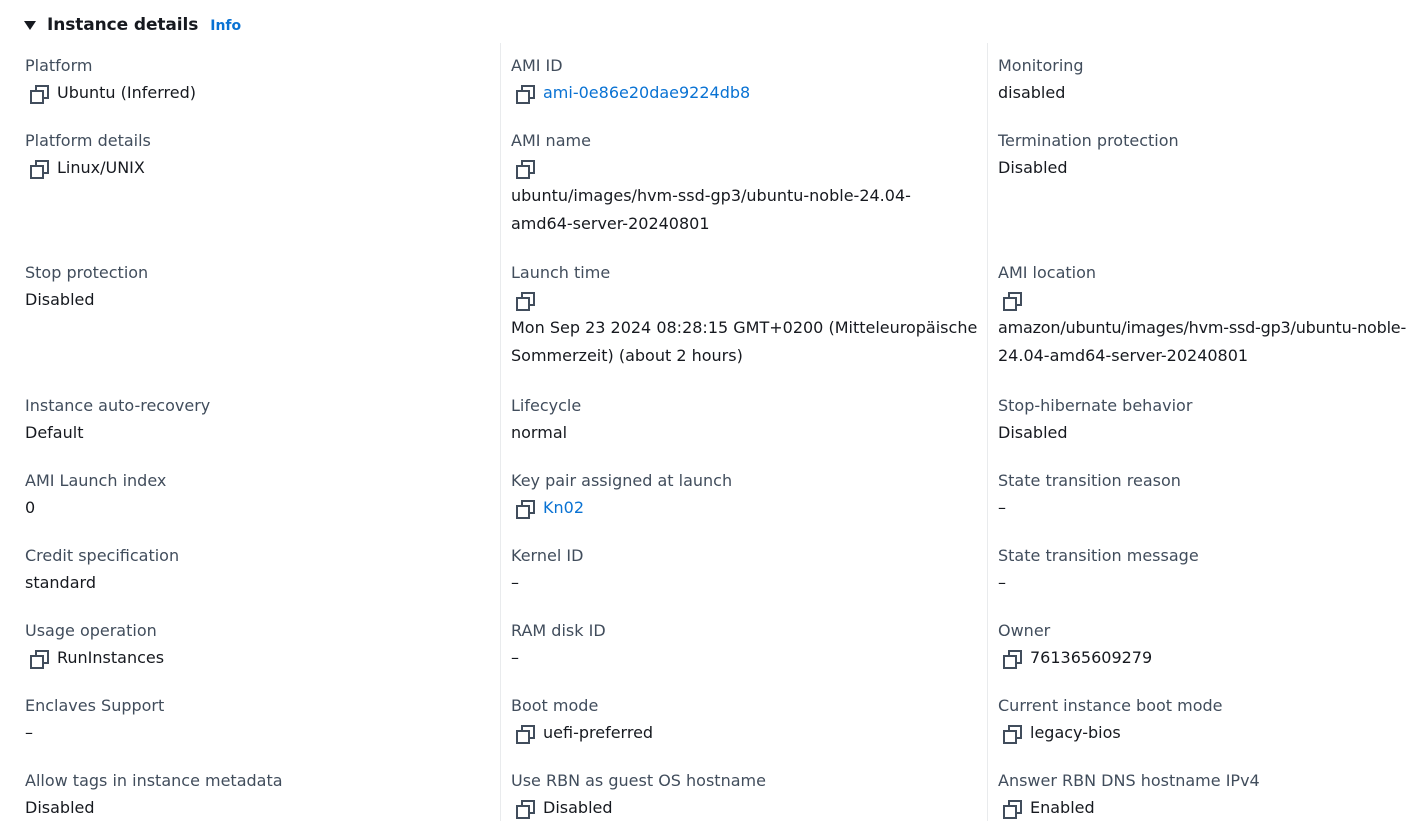  Describe the element at coordinates (30, 25) in the screenshot. I see `caret-down-icon` at that location.